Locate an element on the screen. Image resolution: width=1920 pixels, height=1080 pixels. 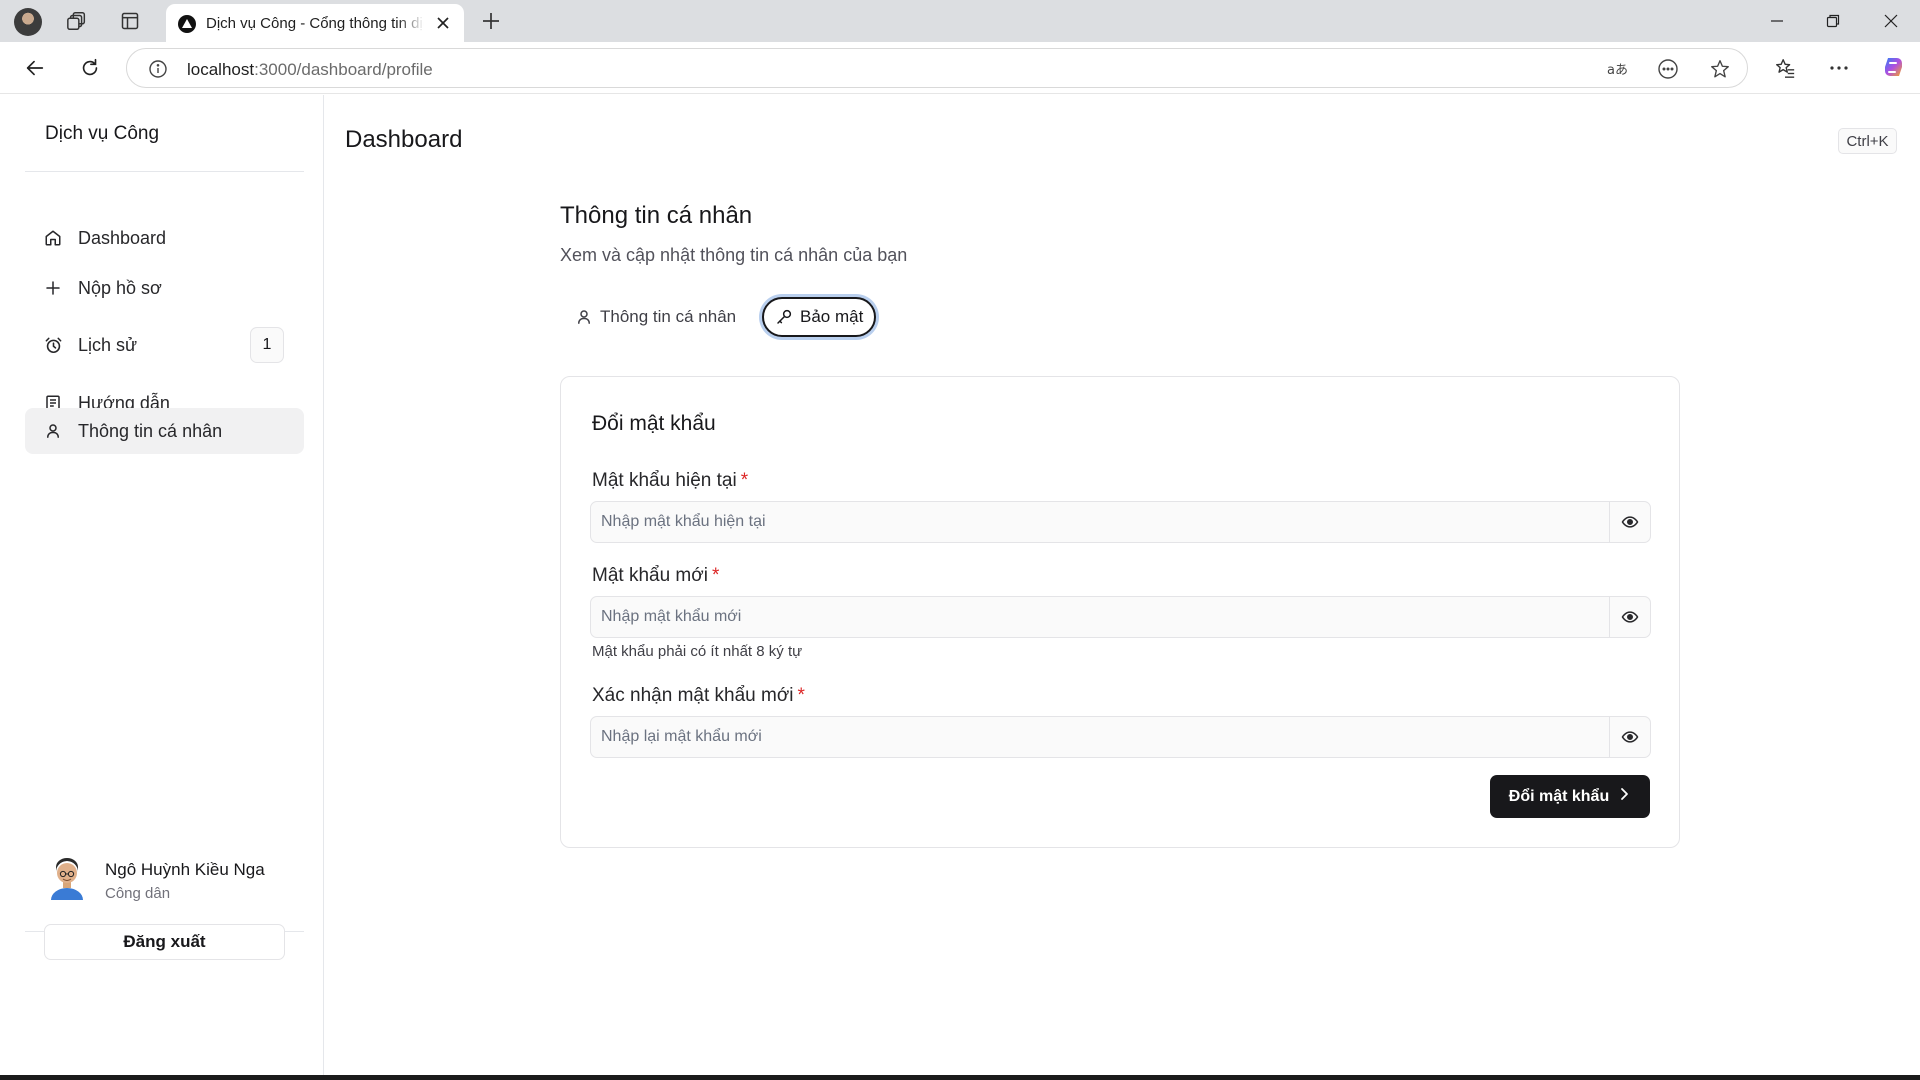
user-name: Ngô Huỳnh Kiều Nga is located at coordinates (185, 869).